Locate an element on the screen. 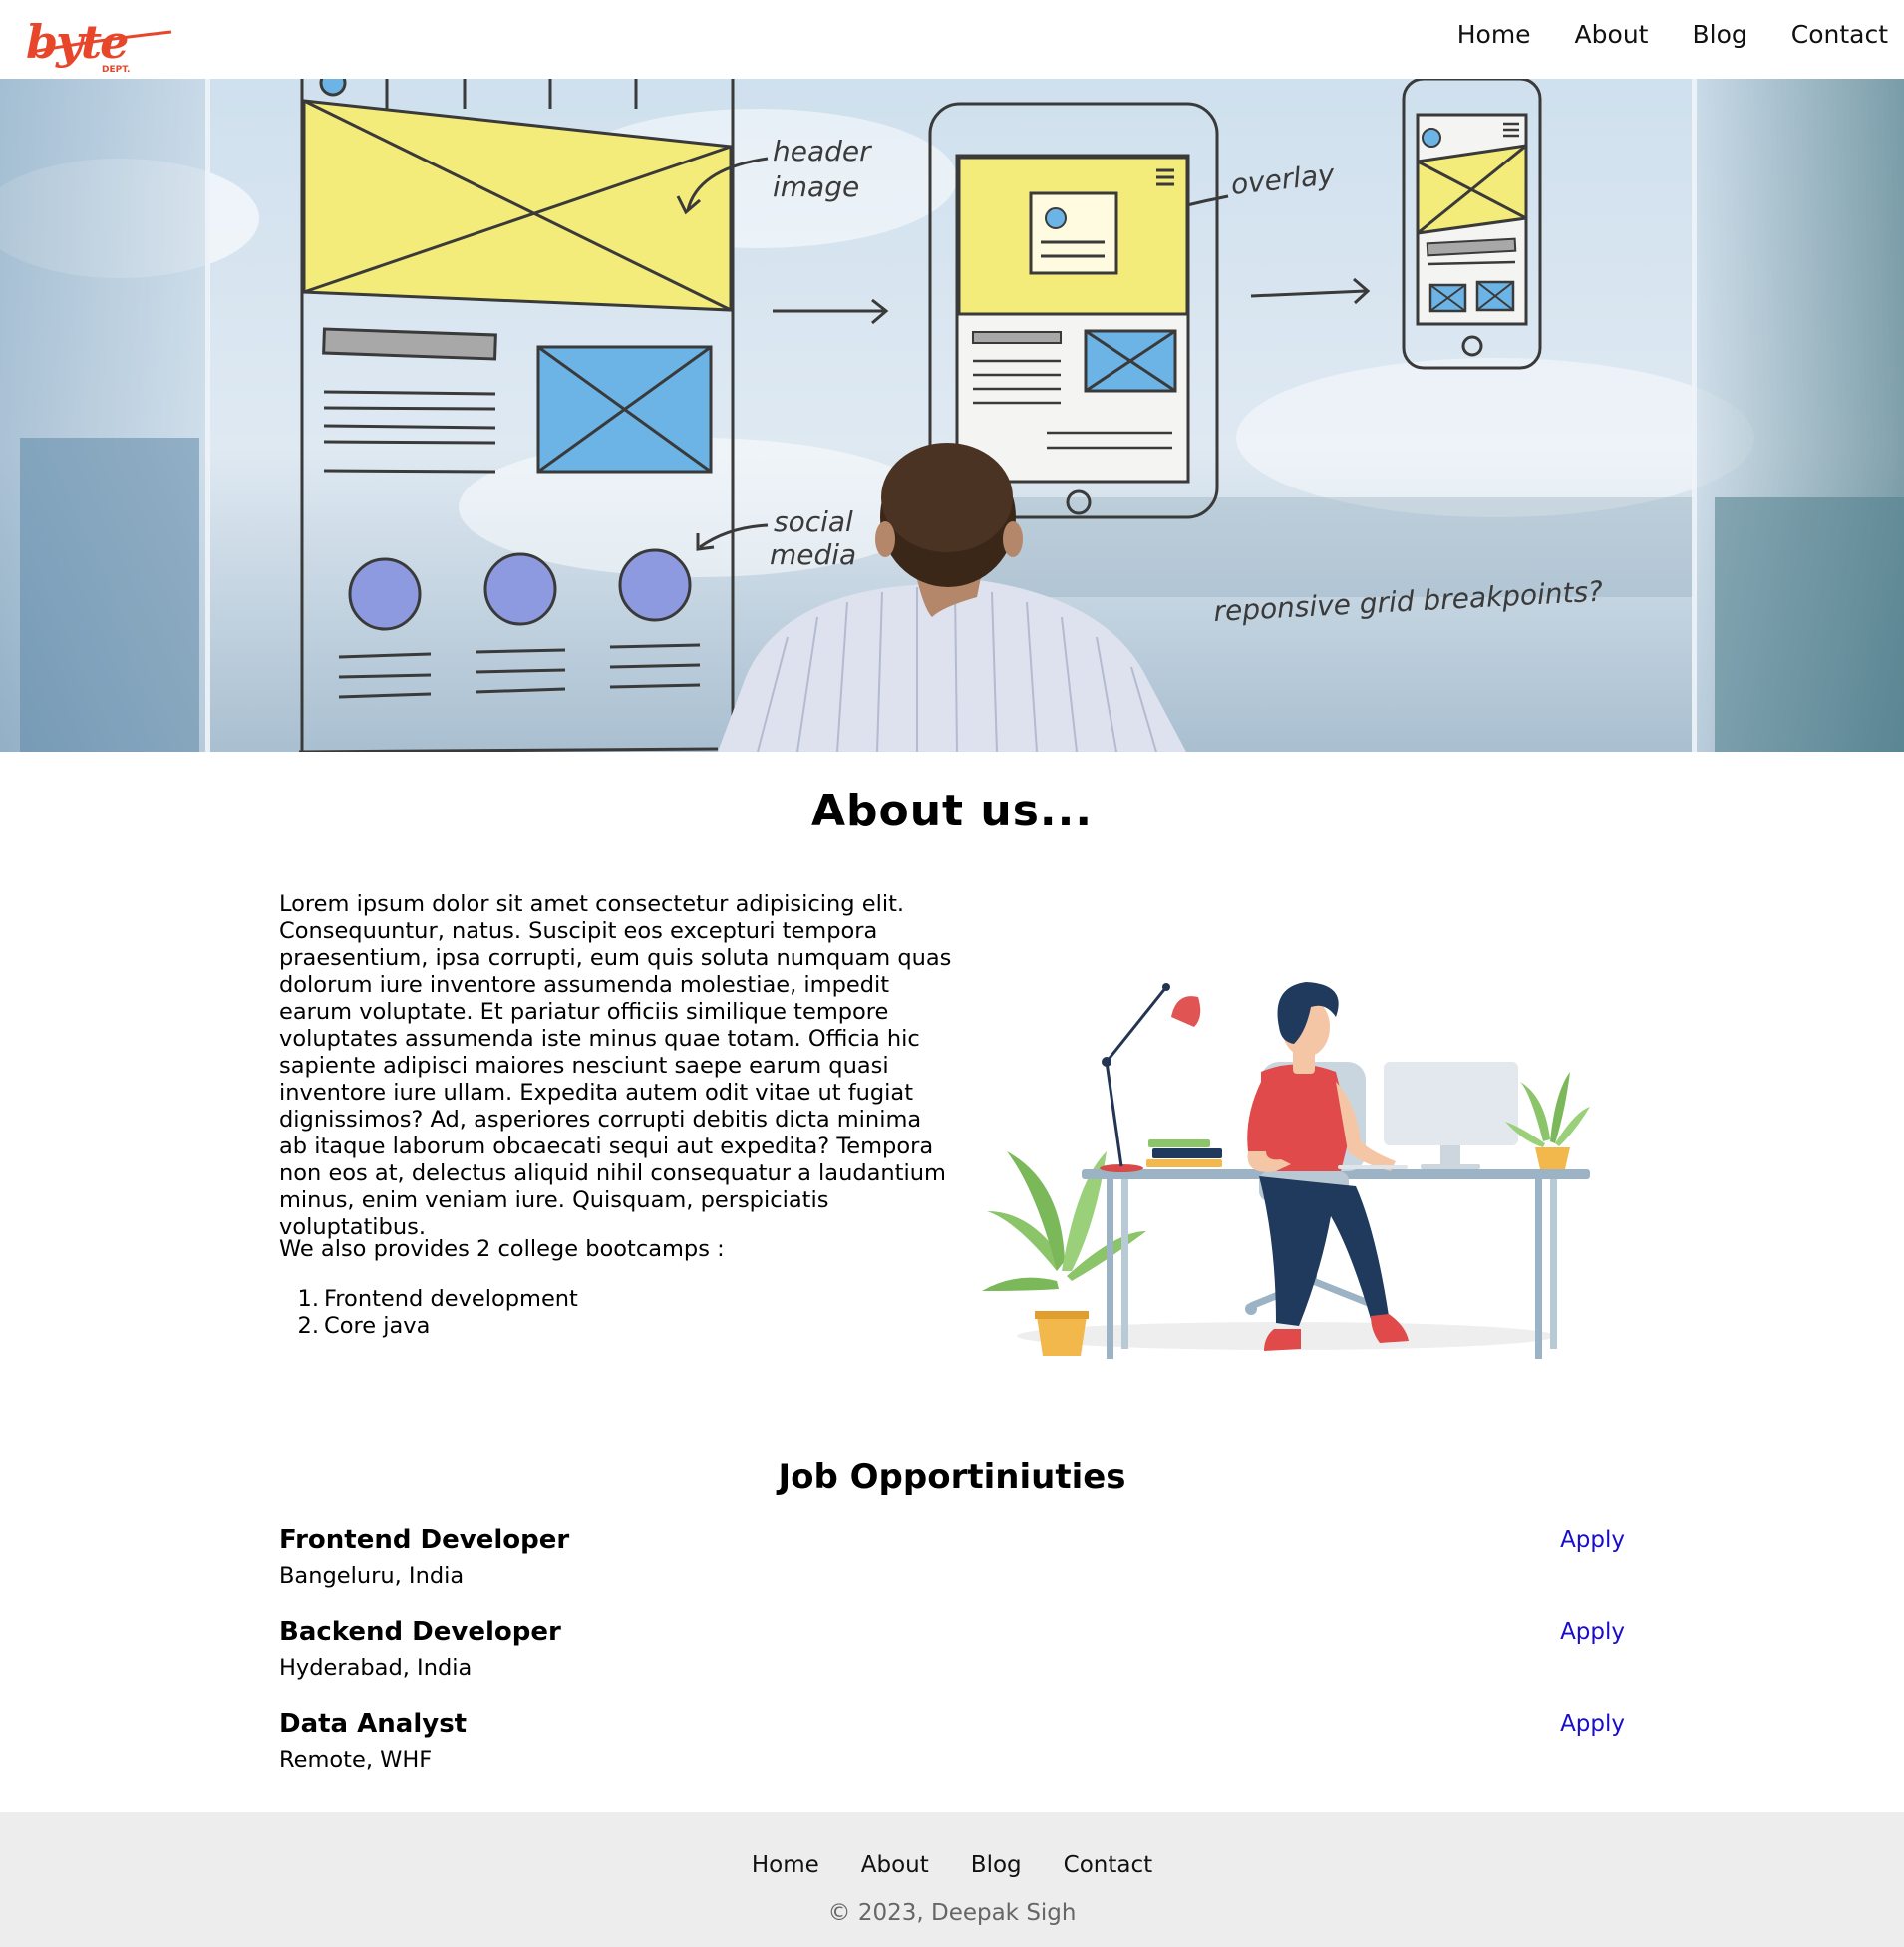 Image resolution: width=1904 pixels, height=1947 pixels. nav-blog-link: Blog is located at coordinates (1719, 35).